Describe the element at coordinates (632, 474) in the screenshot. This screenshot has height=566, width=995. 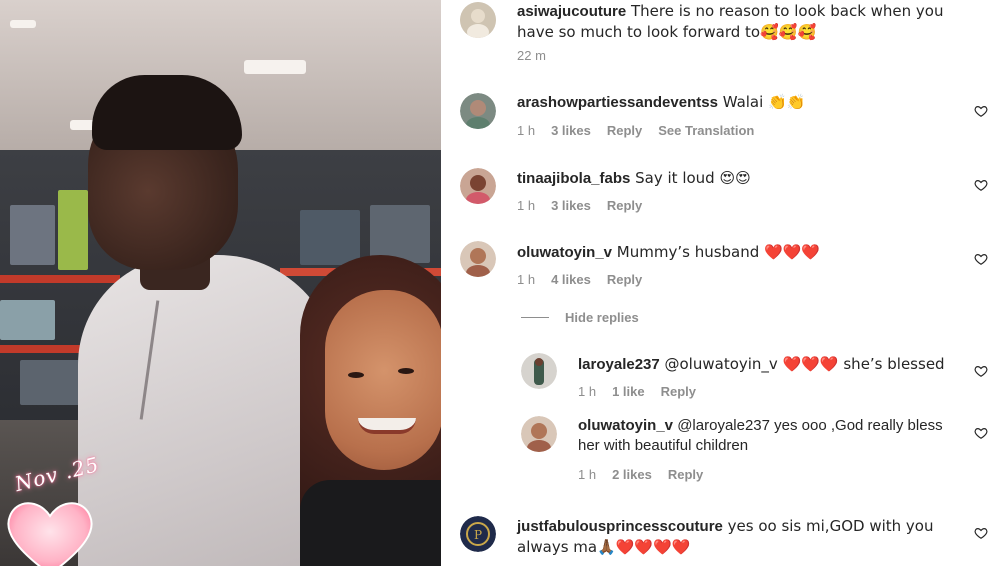
I see `reply-likes: 2 likes` at that location.